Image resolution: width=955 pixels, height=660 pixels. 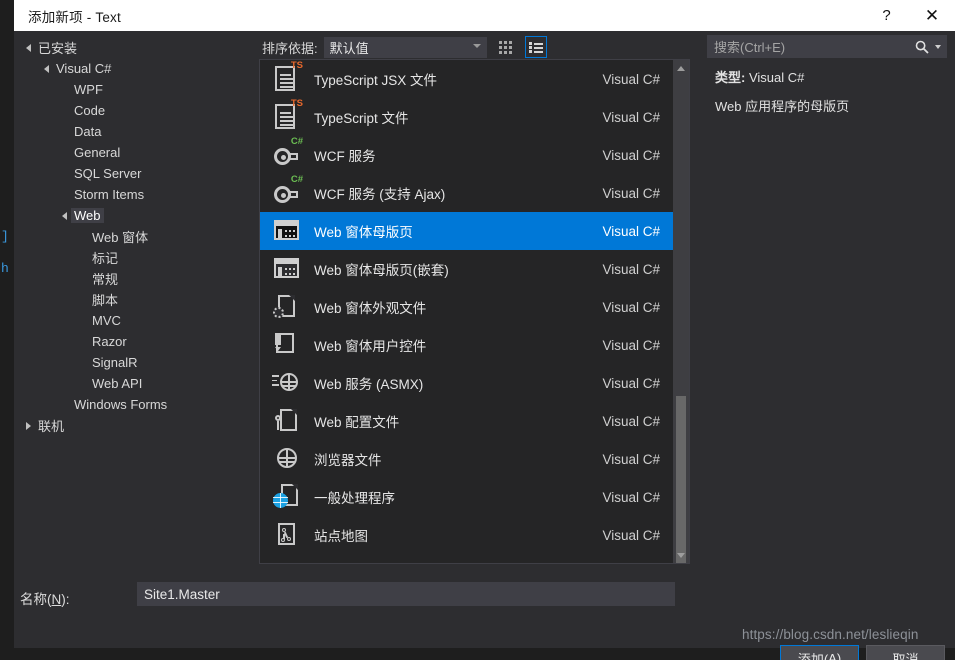 What do you see at coordinates (681, 68) in the screenshot?
I see `scroll-up-arrow-icon` at bounding box center [681, 68].